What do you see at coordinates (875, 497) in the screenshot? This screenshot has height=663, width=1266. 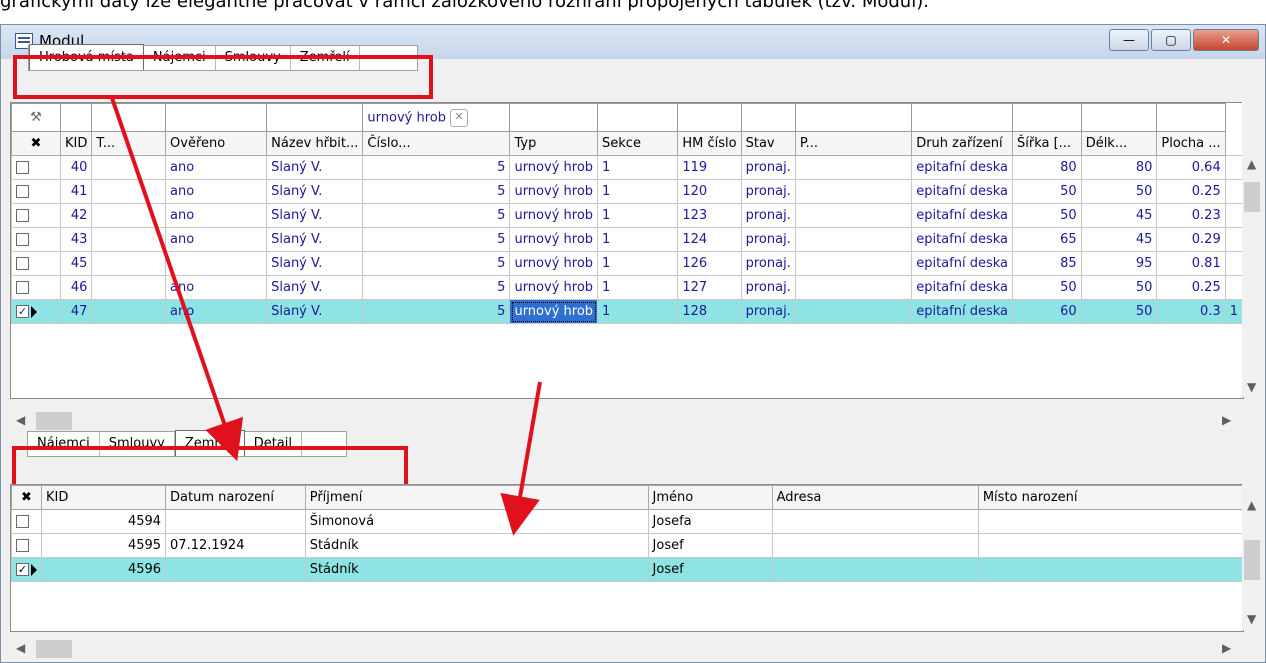 I see `column-header: Adresa` at bounding box center [875, 497].